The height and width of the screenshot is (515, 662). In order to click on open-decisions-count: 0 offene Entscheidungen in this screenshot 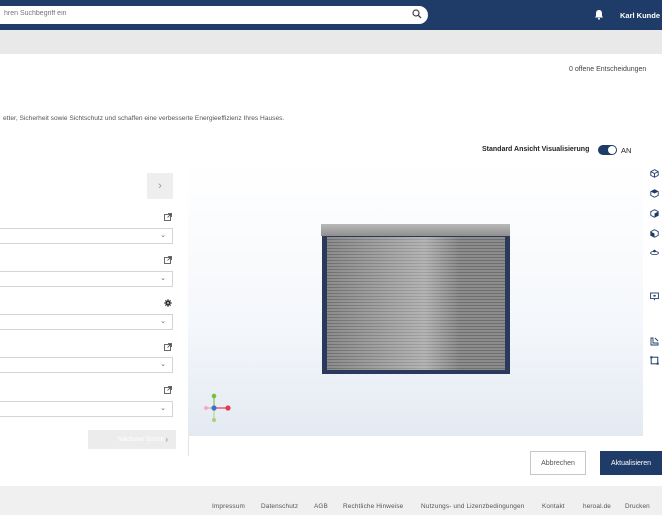, I will do `click(607, 69)`.